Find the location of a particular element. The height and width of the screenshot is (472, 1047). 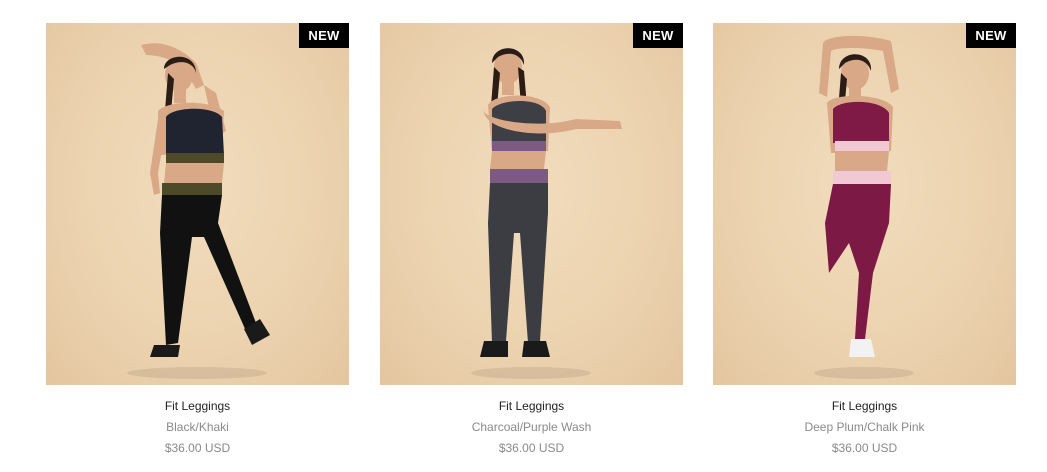

product-info: Fit Leggings Black/Khaki $36.00 USD is located at coordinates (197, 427).